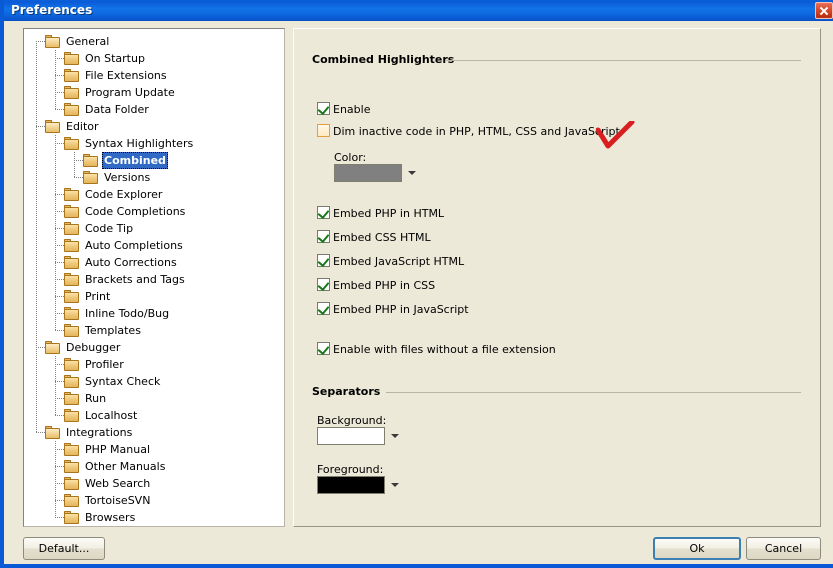 This screenshot has height=568, width=833. I want to click on tree-item-editor: Editor, so click(73, 126).